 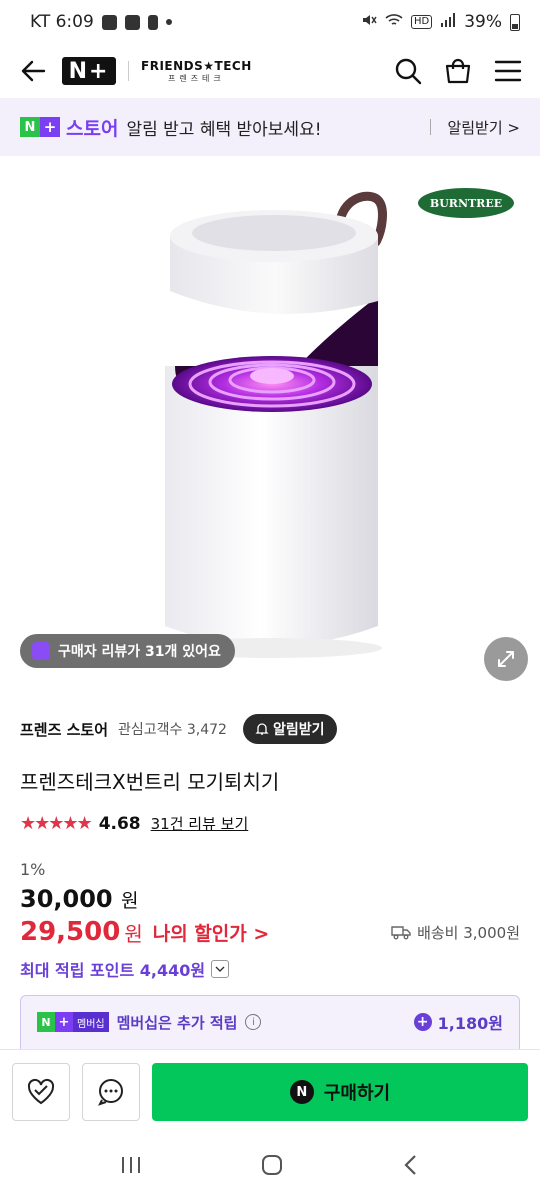 I want to click on logo-divider, so click(x=128, y=71).